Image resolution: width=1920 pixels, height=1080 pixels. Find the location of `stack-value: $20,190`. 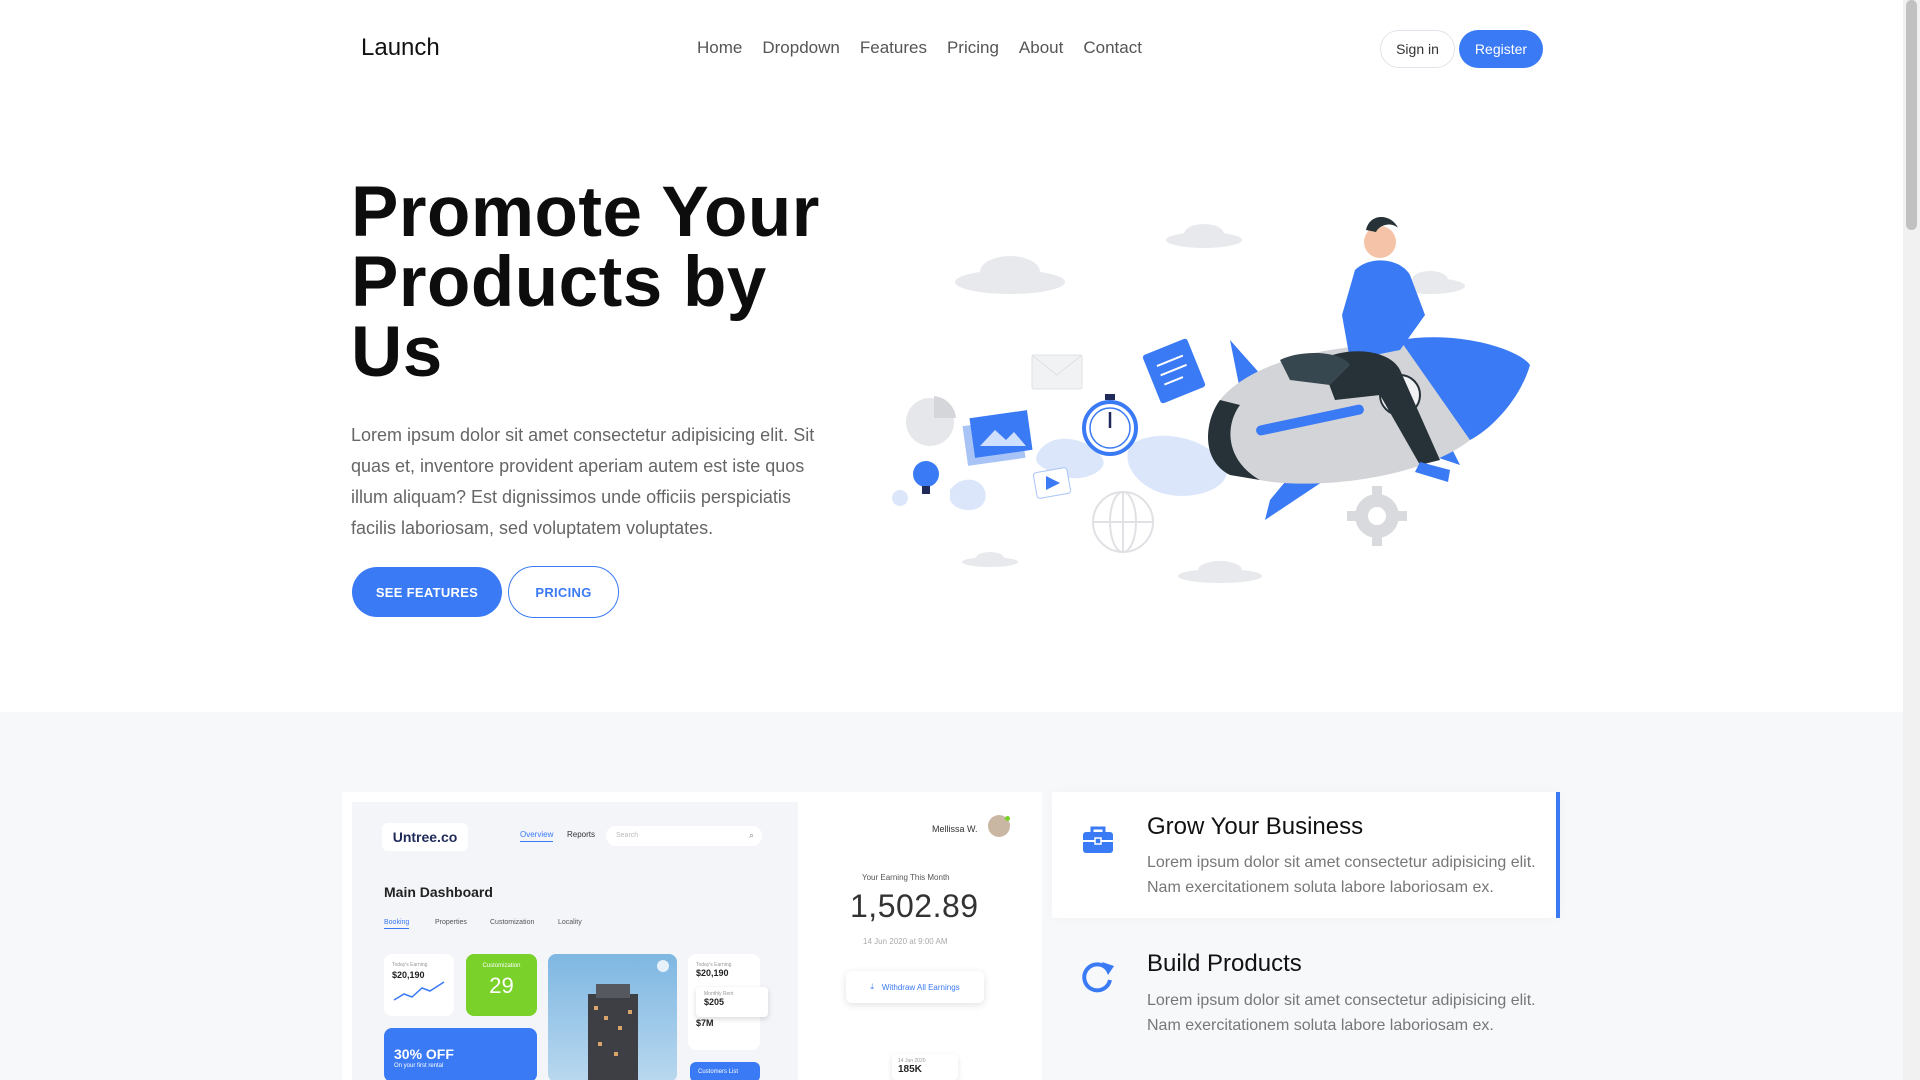

stack-value: $20,190 is located at coordinates (712, 973).